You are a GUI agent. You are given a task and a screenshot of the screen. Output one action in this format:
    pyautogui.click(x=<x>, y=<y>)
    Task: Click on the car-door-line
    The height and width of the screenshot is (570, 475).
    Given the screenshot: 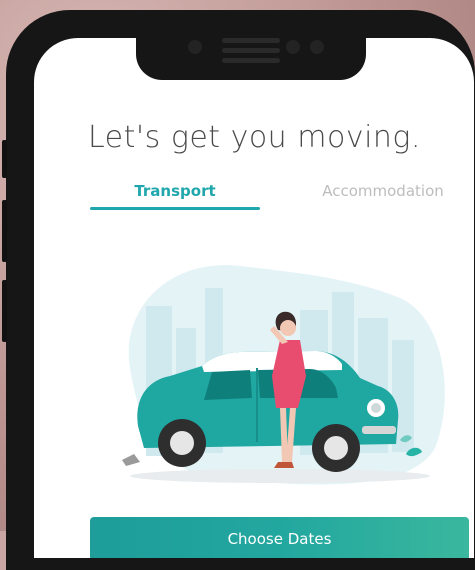 What is the action you would take?
    pyautogui.click(x=257, y=405)
    